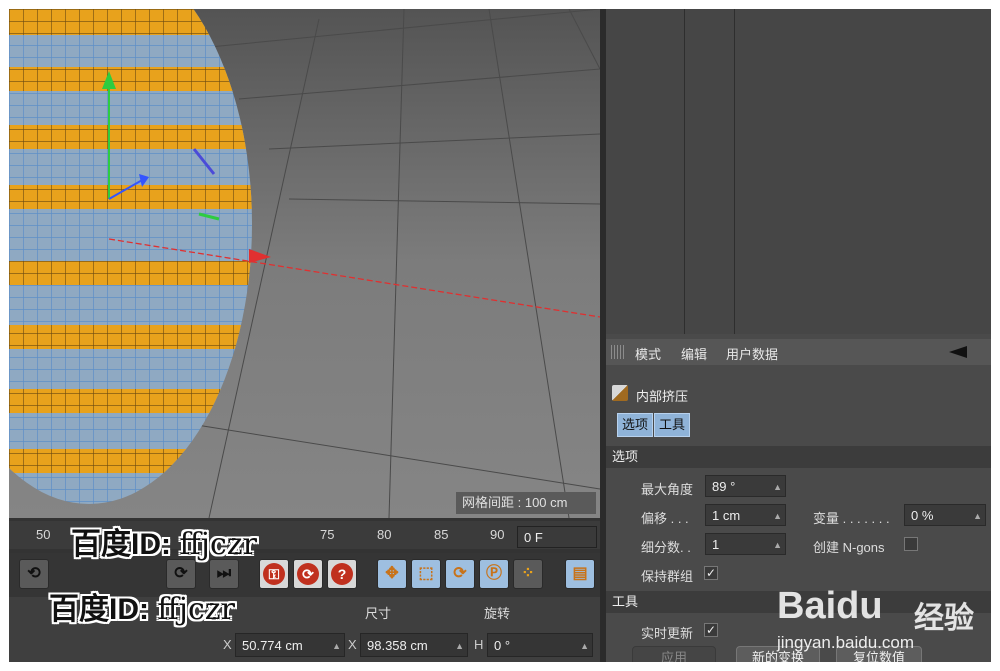  What do you see at coordinates (426, 574) in the screenshot?
I see `scale-tool-icon: ⬚` at bounding box center [426, 574].